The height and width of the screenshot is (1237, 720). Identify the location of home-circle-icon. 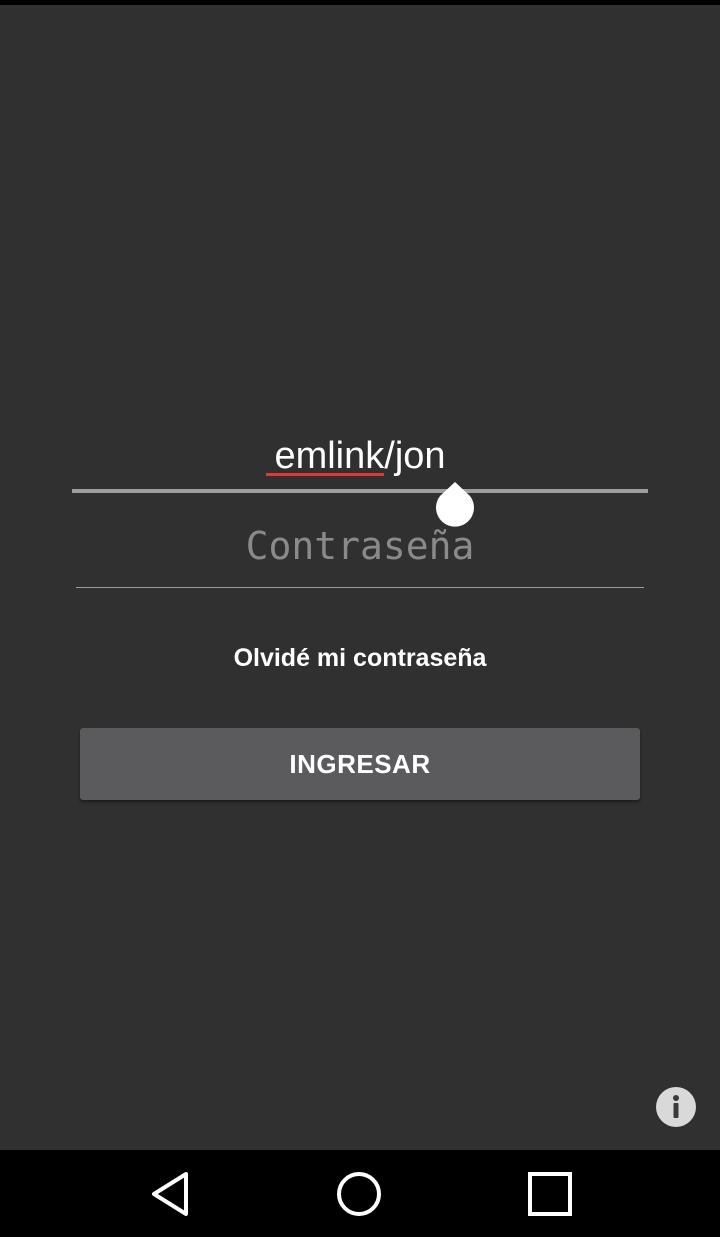
(359, 1194).